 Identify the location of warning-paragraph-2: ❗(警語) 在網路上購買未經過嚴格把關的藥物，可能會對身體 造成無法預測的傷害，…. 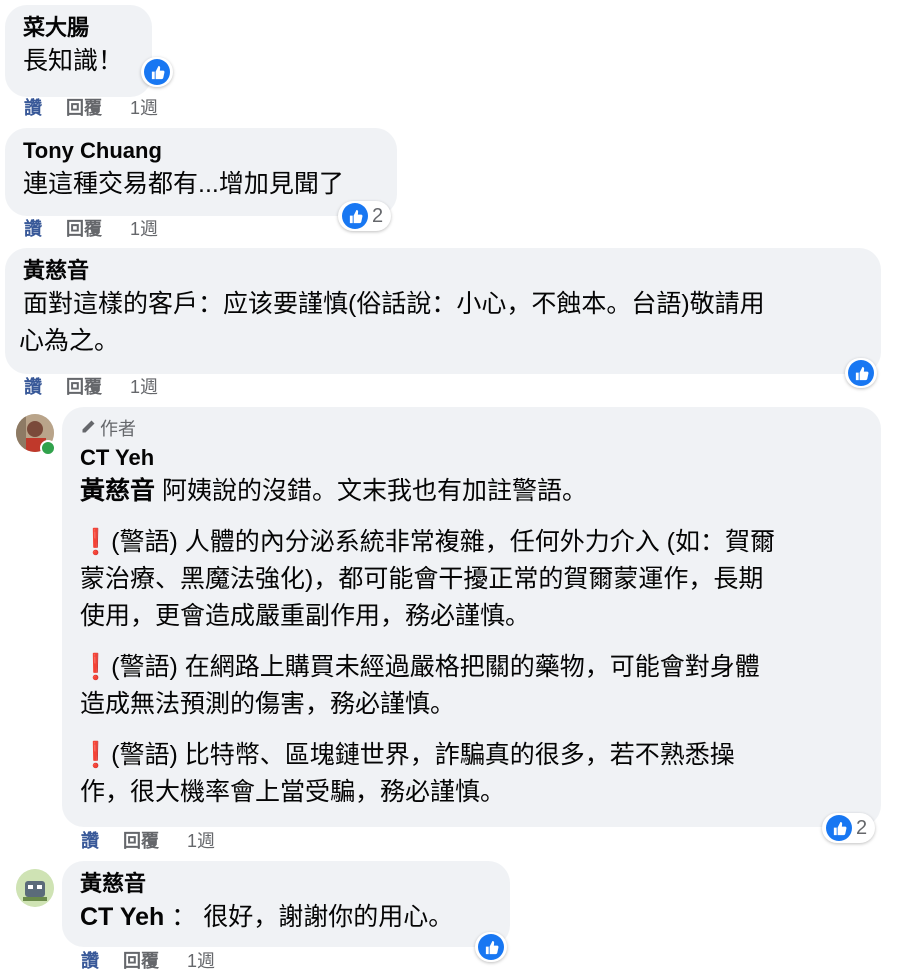
(471, 686).